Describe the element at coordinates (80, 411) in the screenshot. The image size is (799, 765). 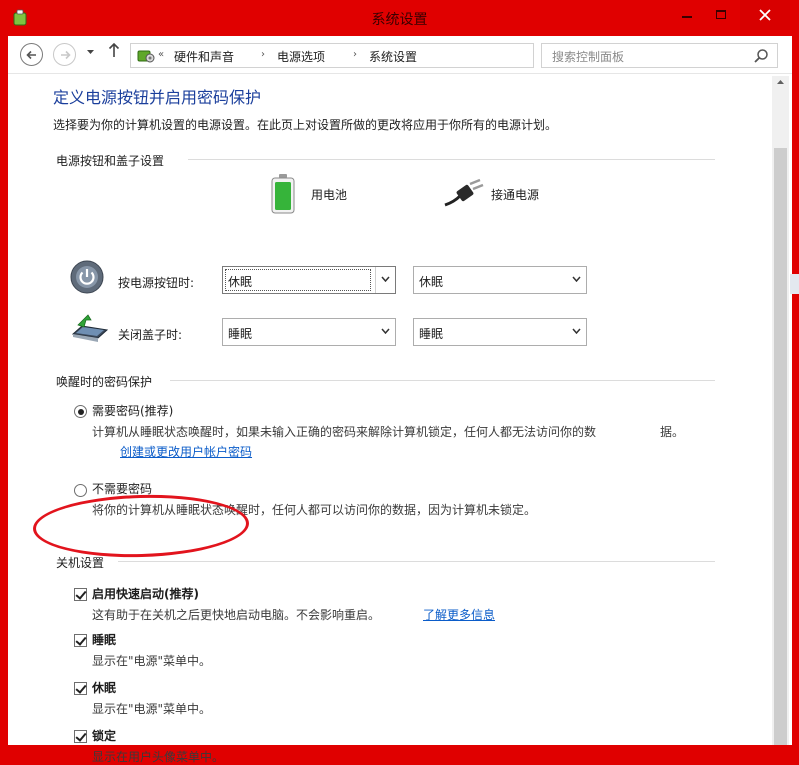
I see `require-password-radio` at that location.